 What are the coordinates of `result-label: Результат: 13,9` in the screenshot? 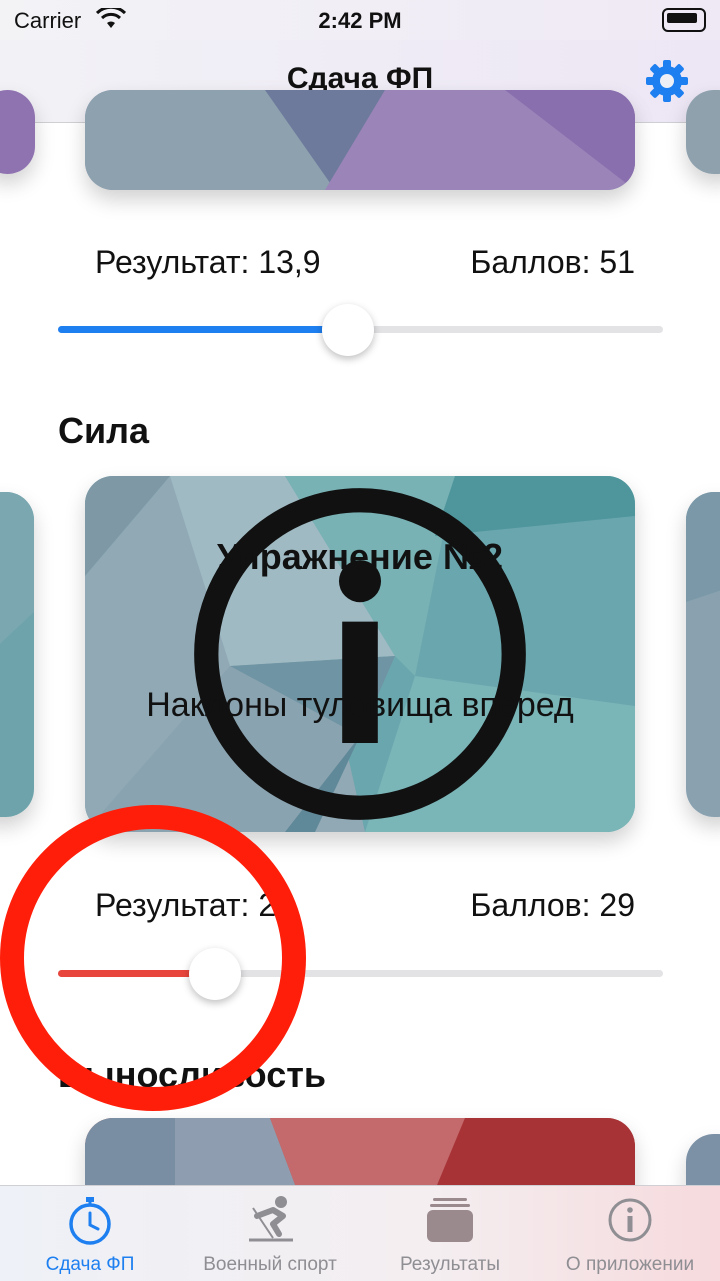 It's located at (208, 262).